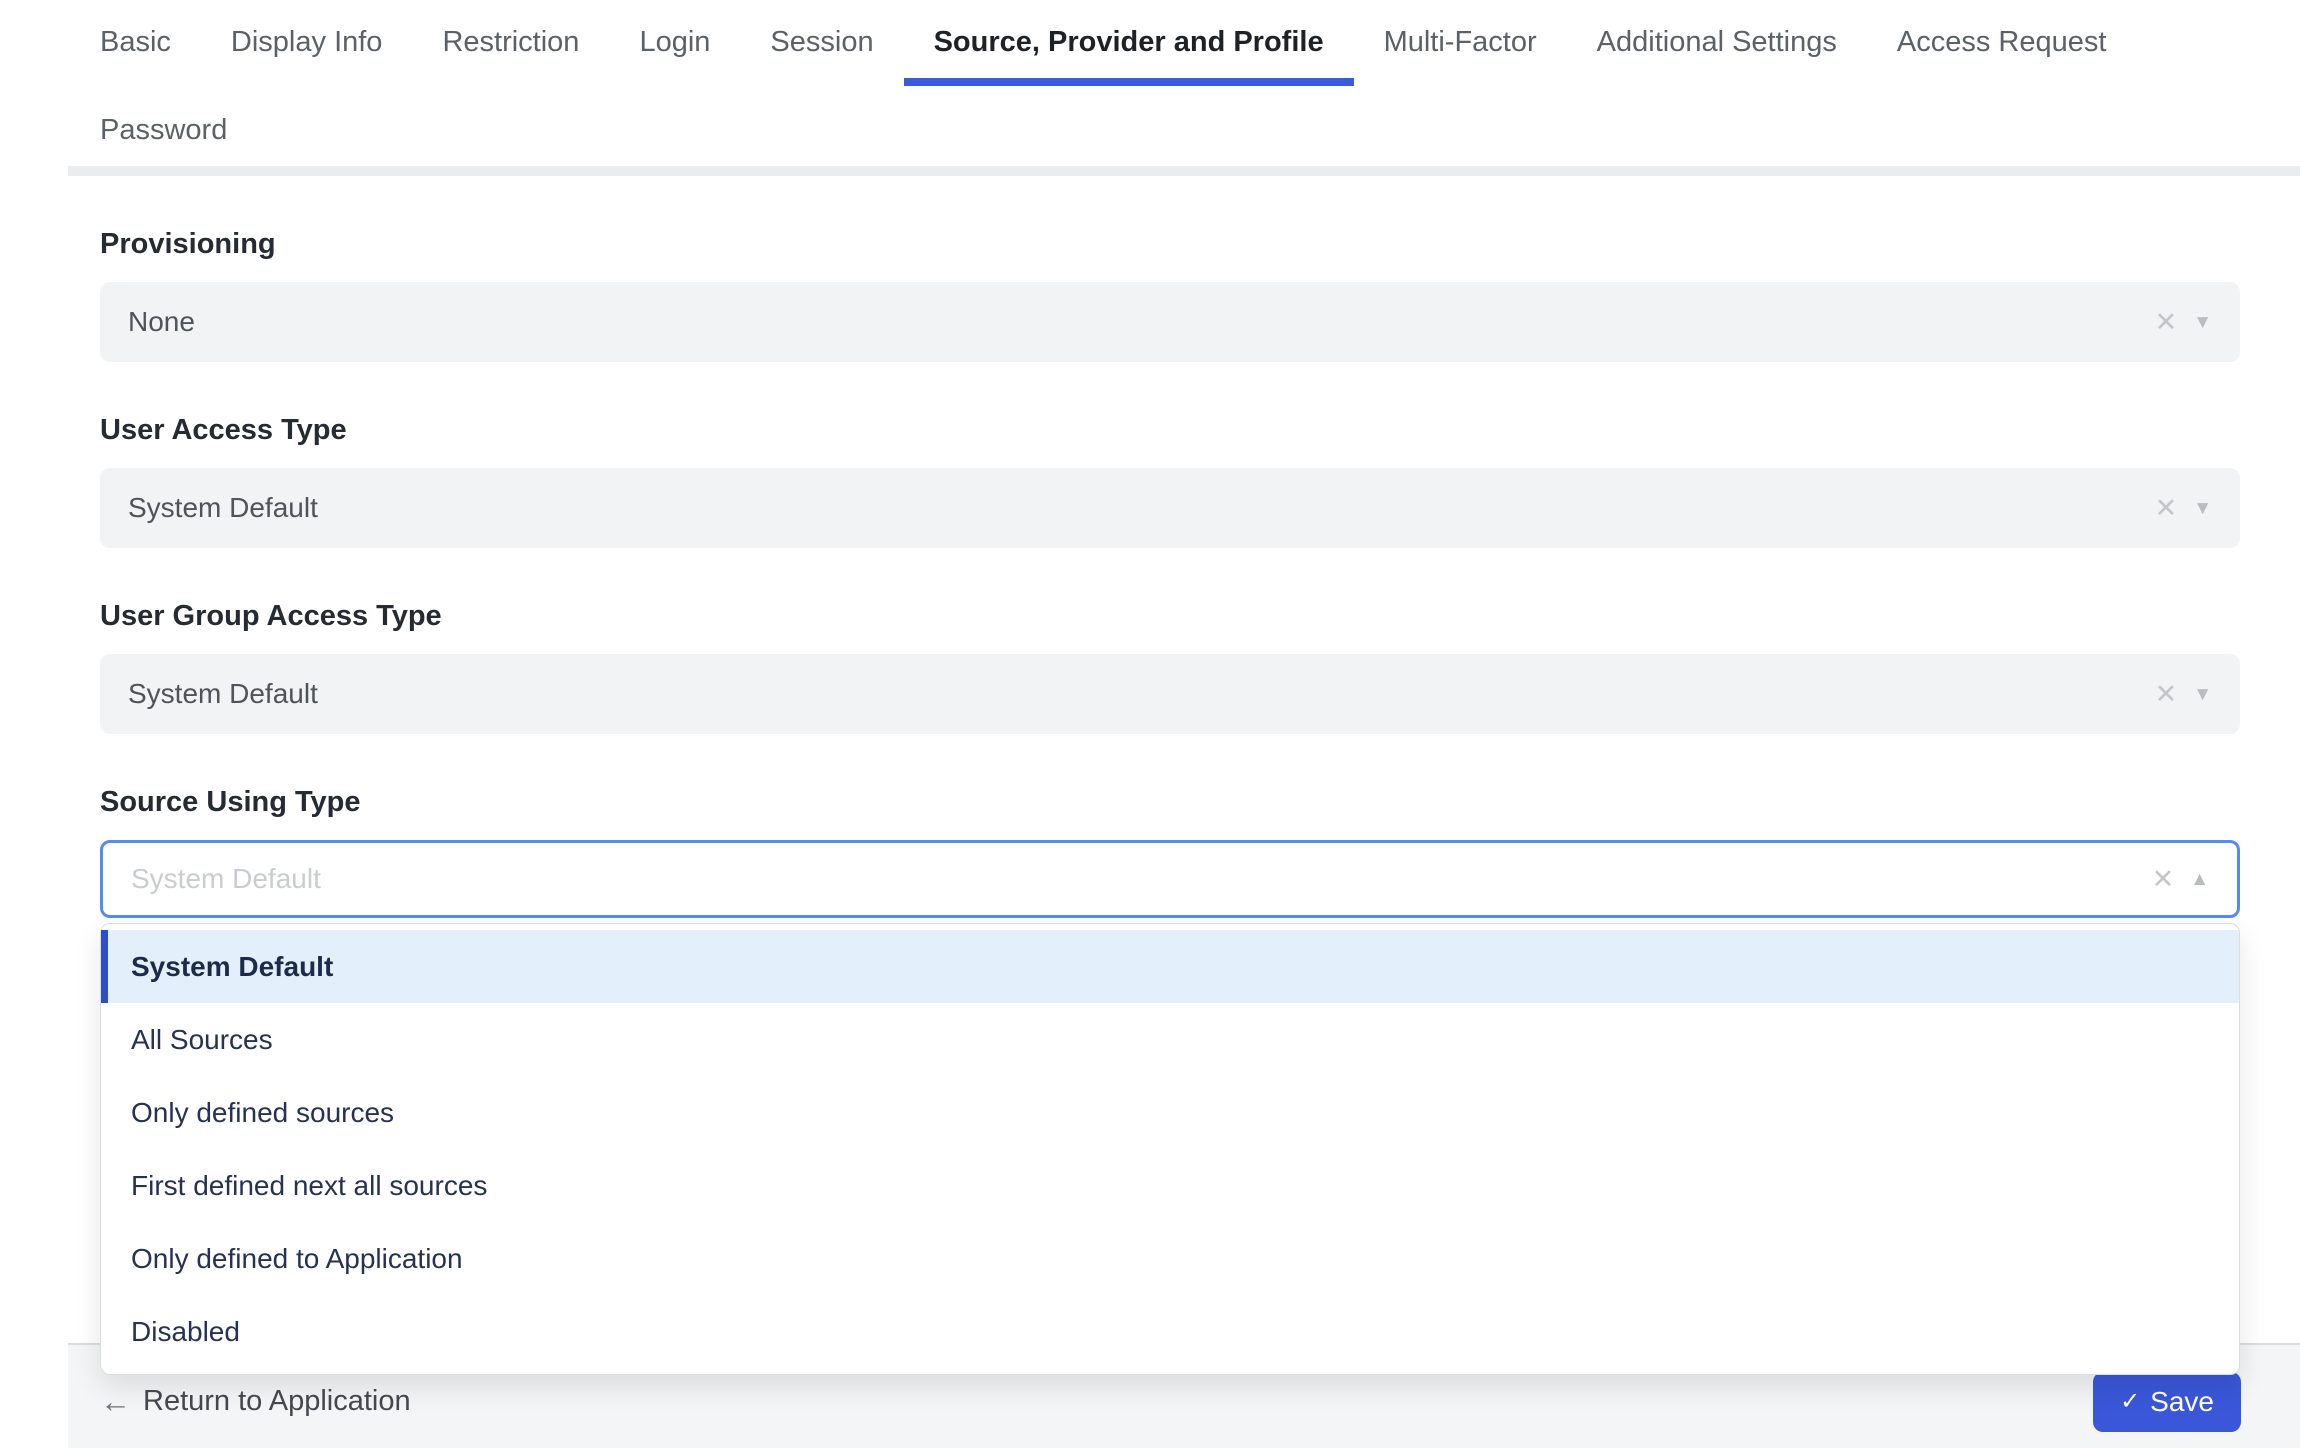 This screenshot has width=2300, height=1448. What do you see at coordinates (1170, 1258) in the screenshot?
I see `option-only-defined-to-application: Only defined to Application` at bounding box center [1170, 1258].